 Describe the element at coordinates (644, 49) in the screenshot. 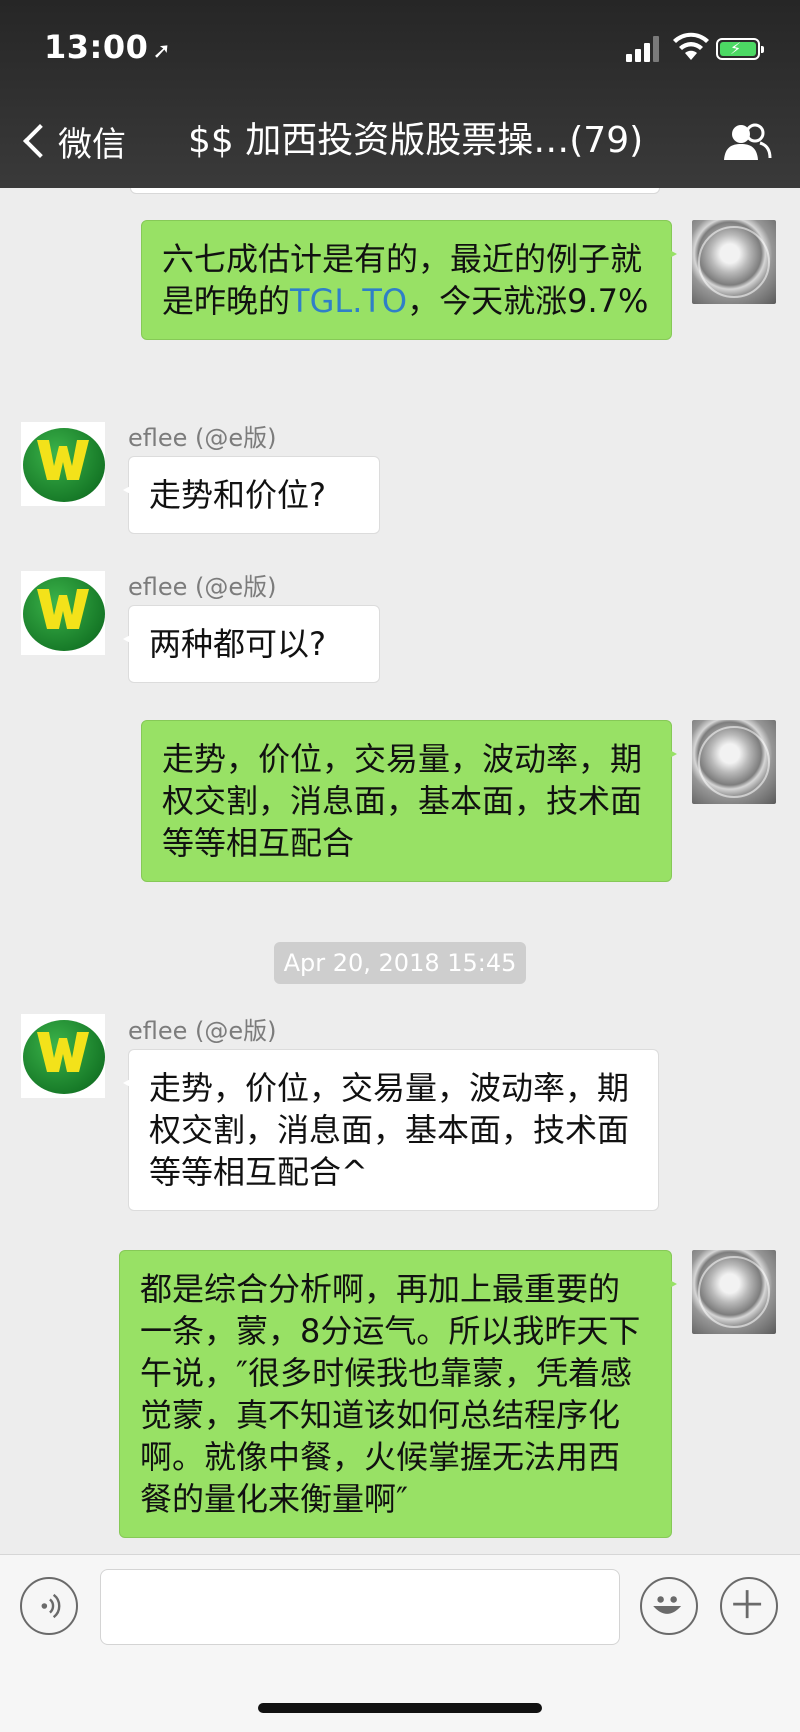

I see `cellular-signal-icon` at that location.